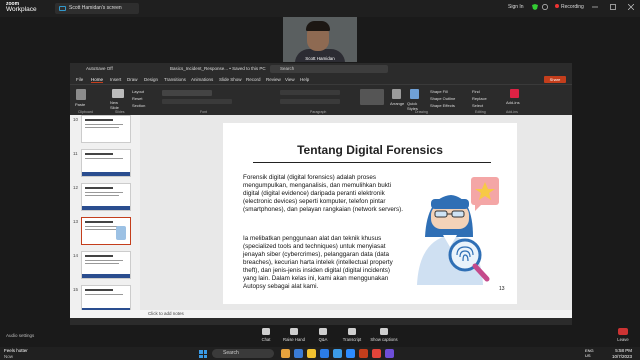 Image resolution: width=640 pixels, height=360 pixels. I want to click on tab-record: Record, so click(253, 79).